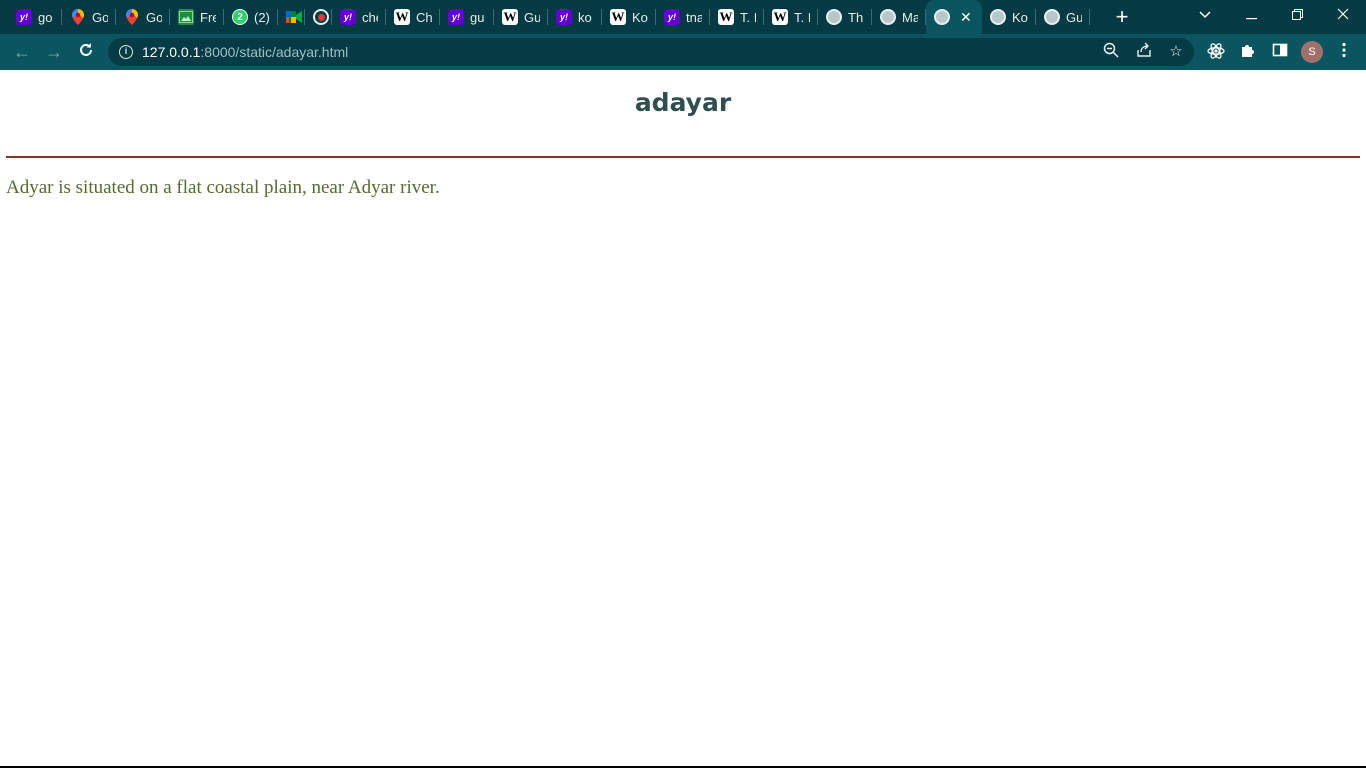  What do you see at coordinates (585, 17) in the screenshot?
I see `tab-title: ko` at bounding box center [585, 17].